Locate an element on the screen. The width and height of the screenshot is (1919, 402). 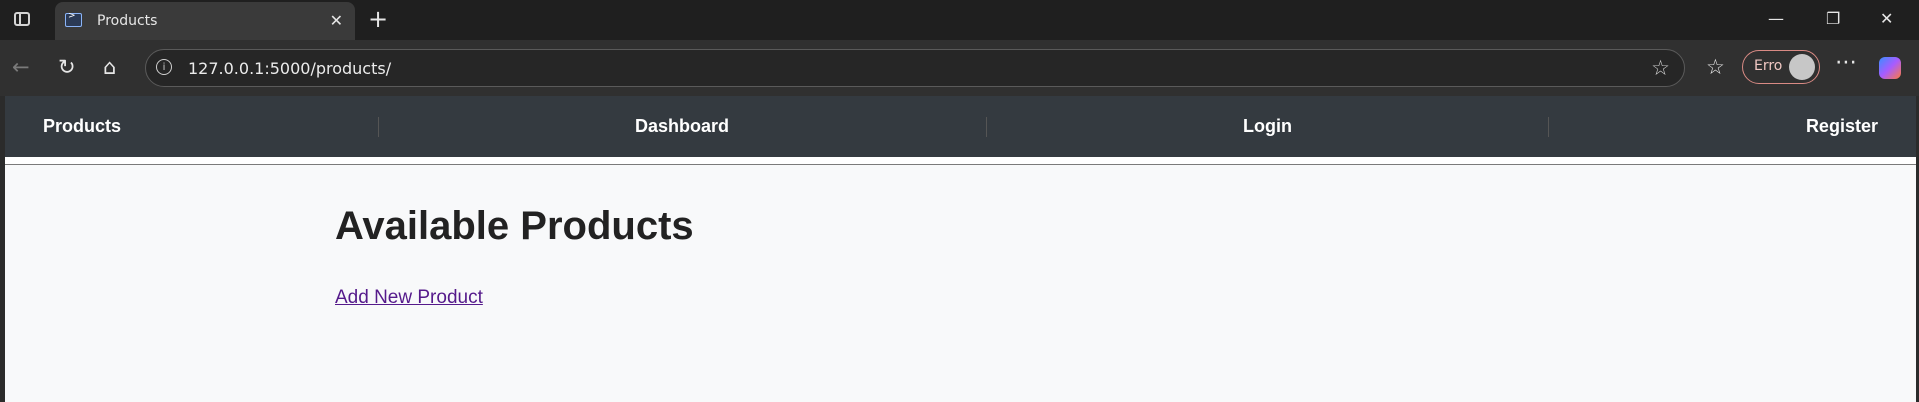
more-icon: ⋯ is located at coordinates (1846, 62).